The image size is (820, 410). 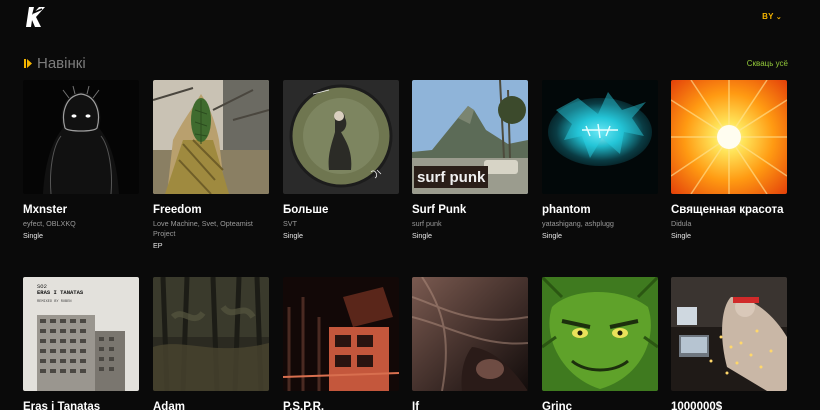 I want to click on release-title: Eras i Tanatas, so click(x=62, y=405).